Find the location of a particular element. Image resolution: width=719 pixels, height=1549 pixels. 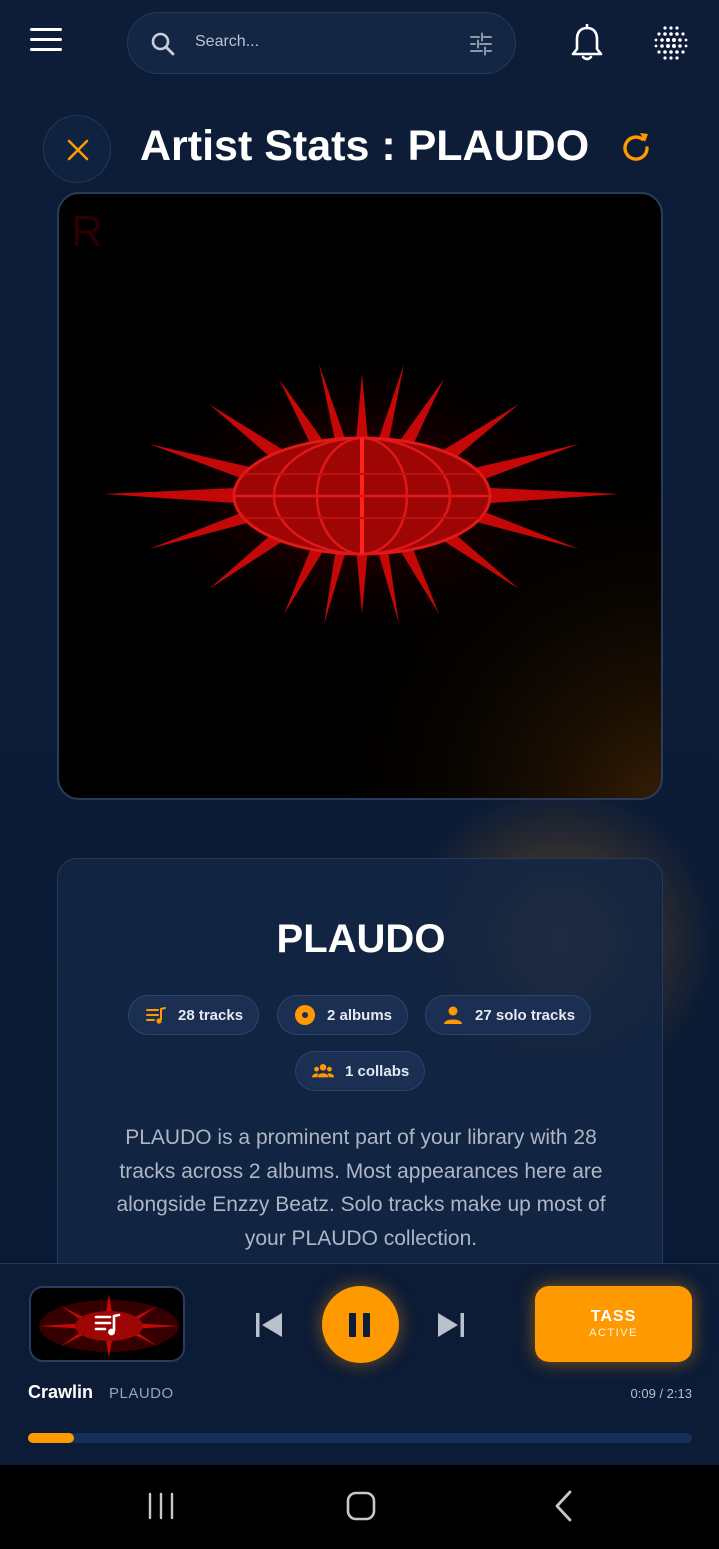

tass-status: ACTIVE is located at coordinates (613, 1333).